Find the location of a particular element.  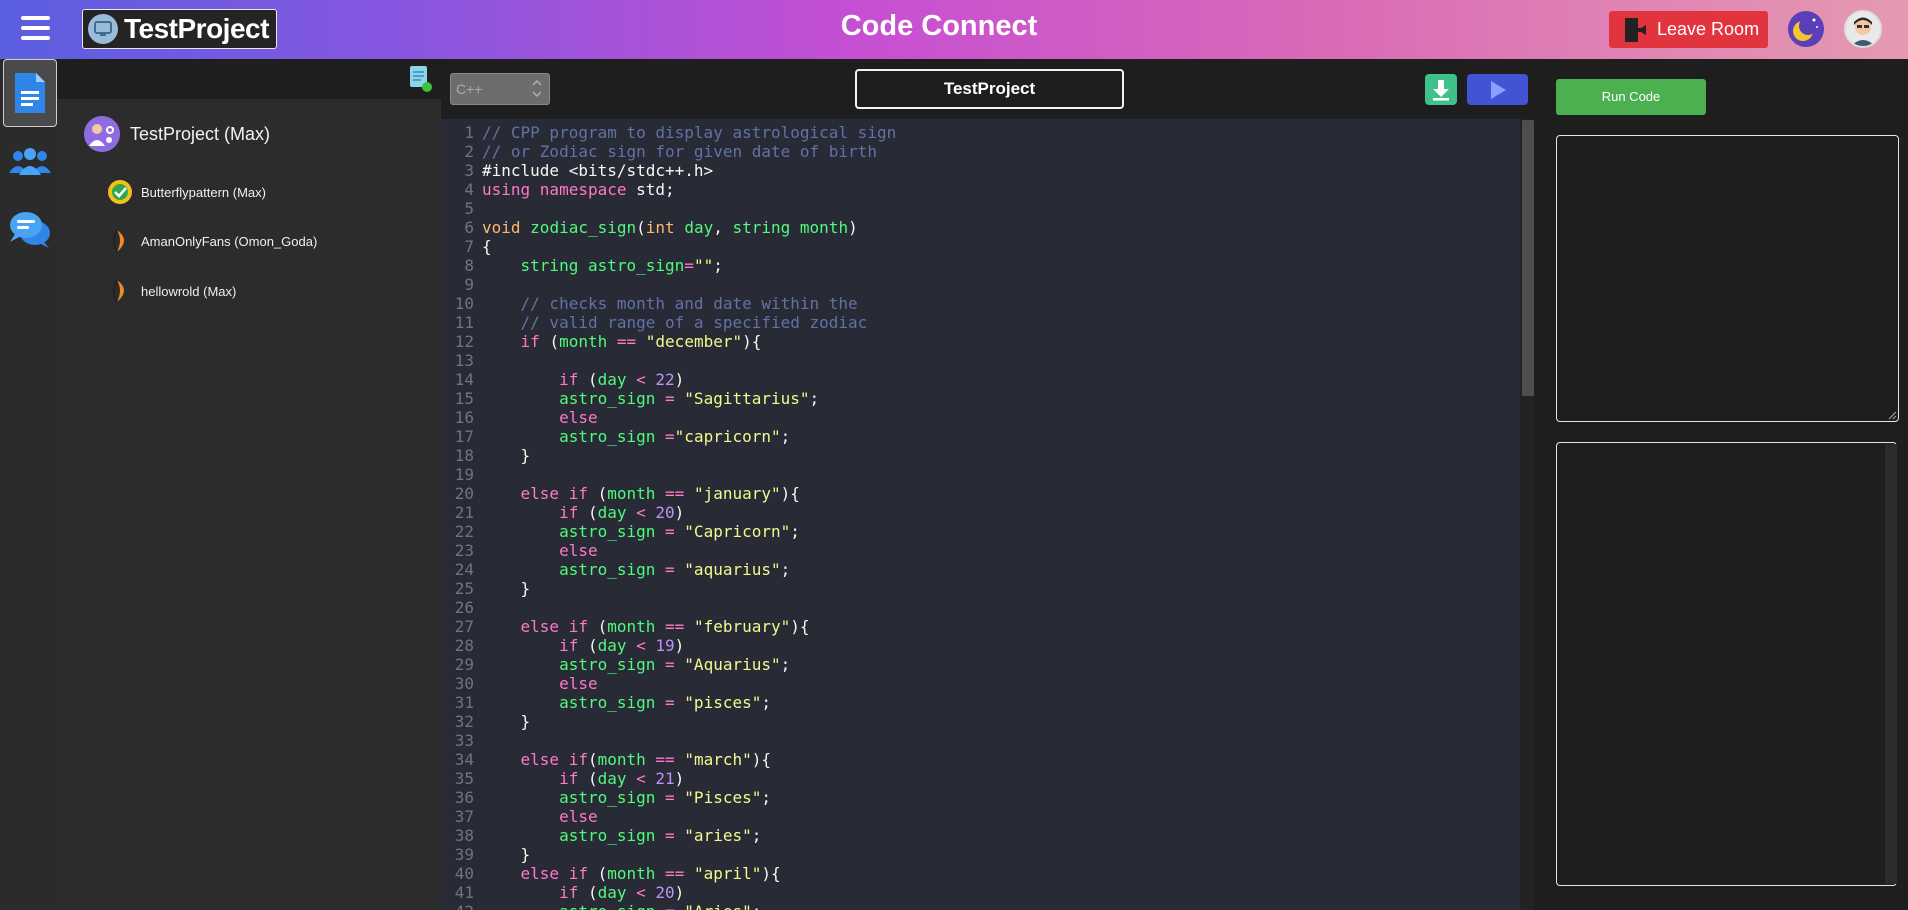

leave-room-button: Leave Room is located at coordinates (1688, 29).